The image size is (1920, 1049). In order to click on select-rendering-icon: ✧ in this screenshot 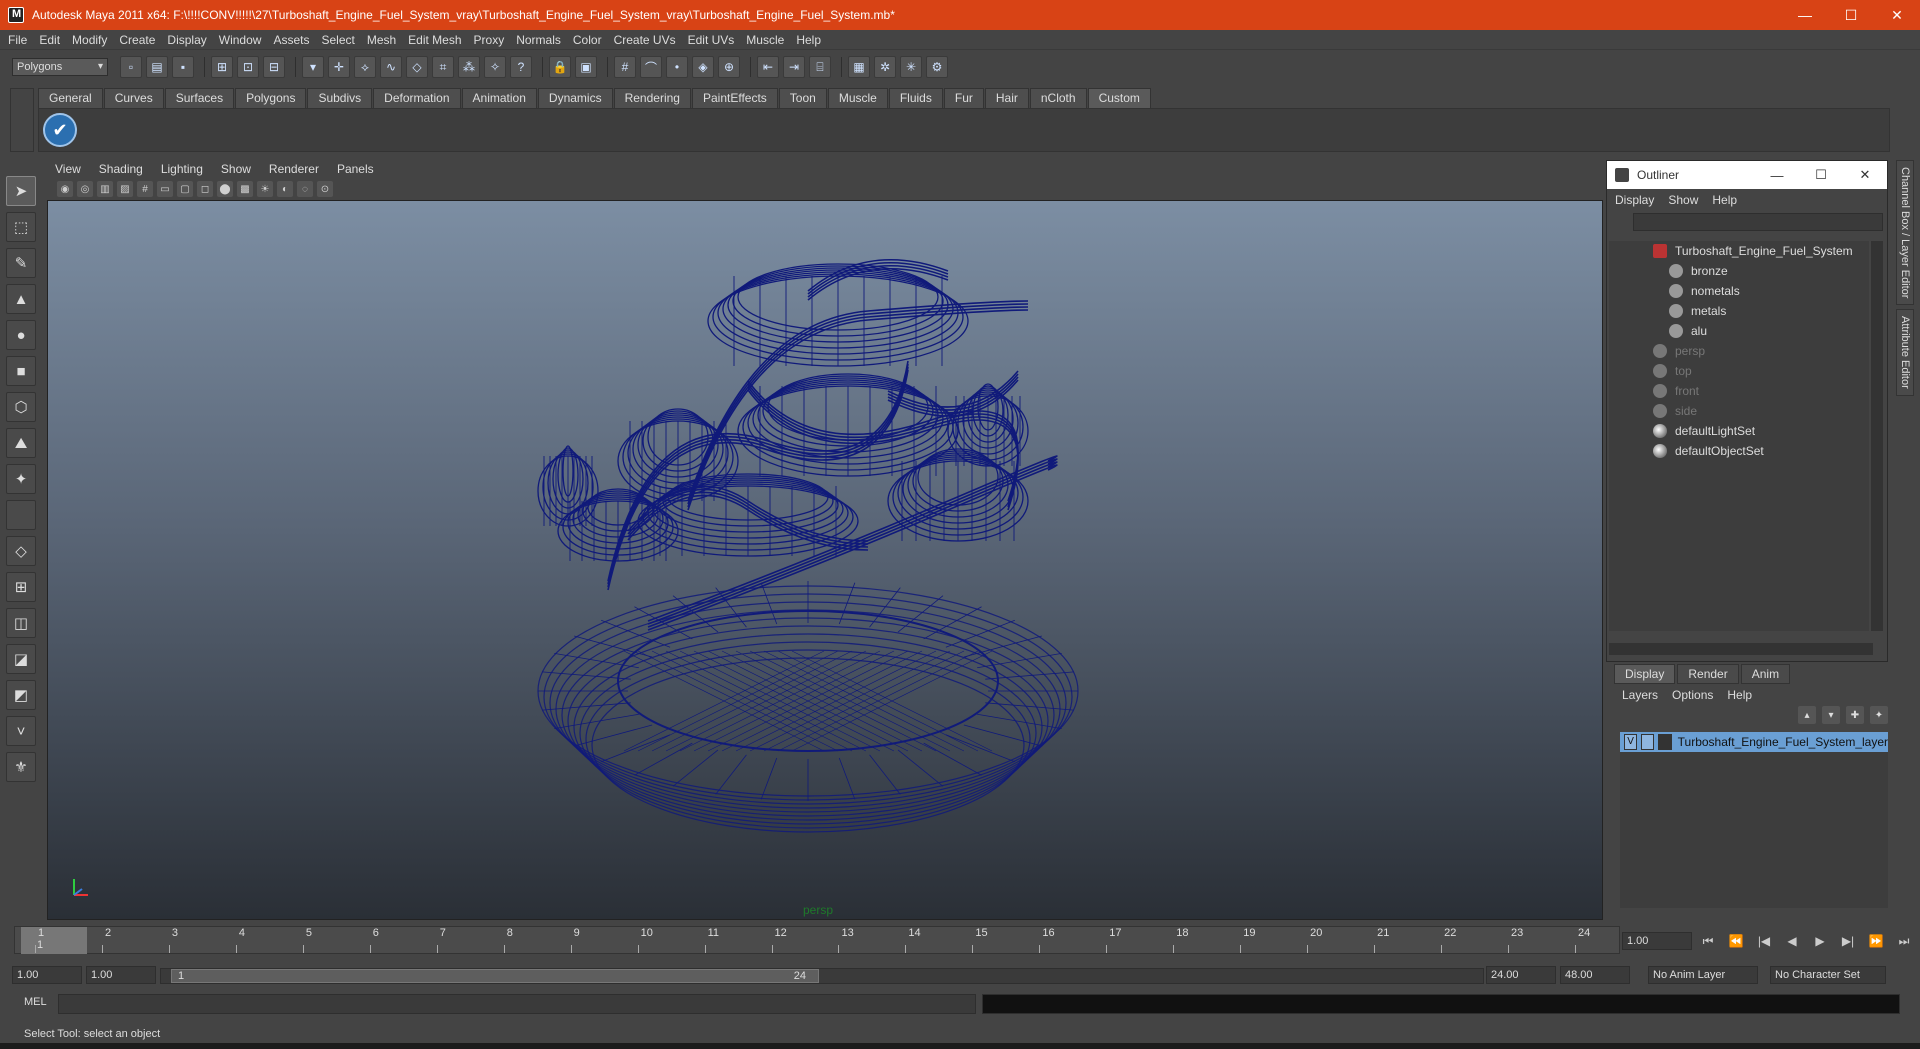, I will do `click(495, 67)`.